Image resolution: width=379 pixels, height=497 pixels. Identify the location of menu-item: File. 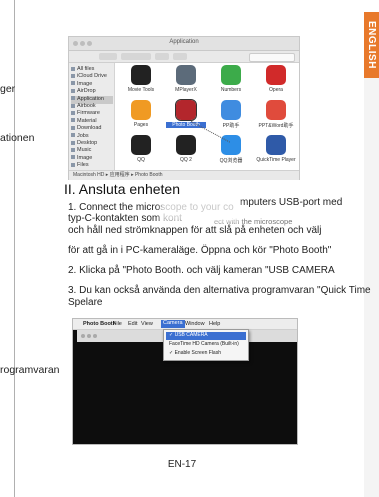
(117, 324).